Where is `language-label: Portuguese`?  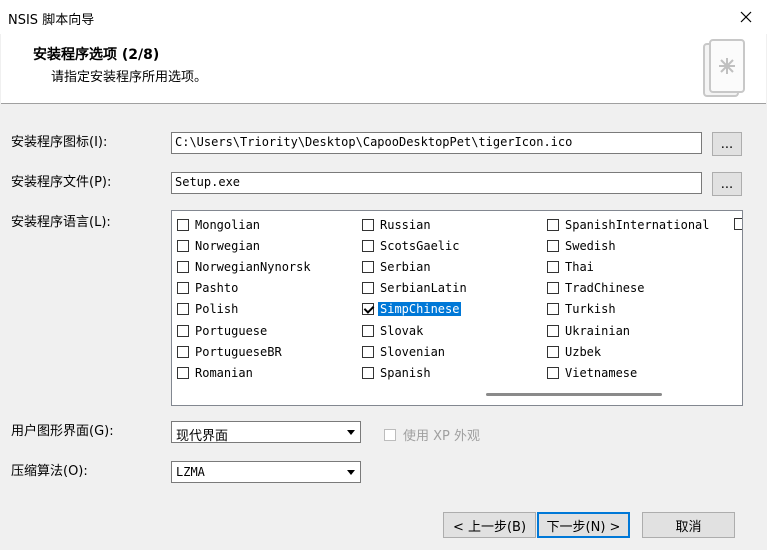
language-label: Portuguese is located at coordinates (231, 330).